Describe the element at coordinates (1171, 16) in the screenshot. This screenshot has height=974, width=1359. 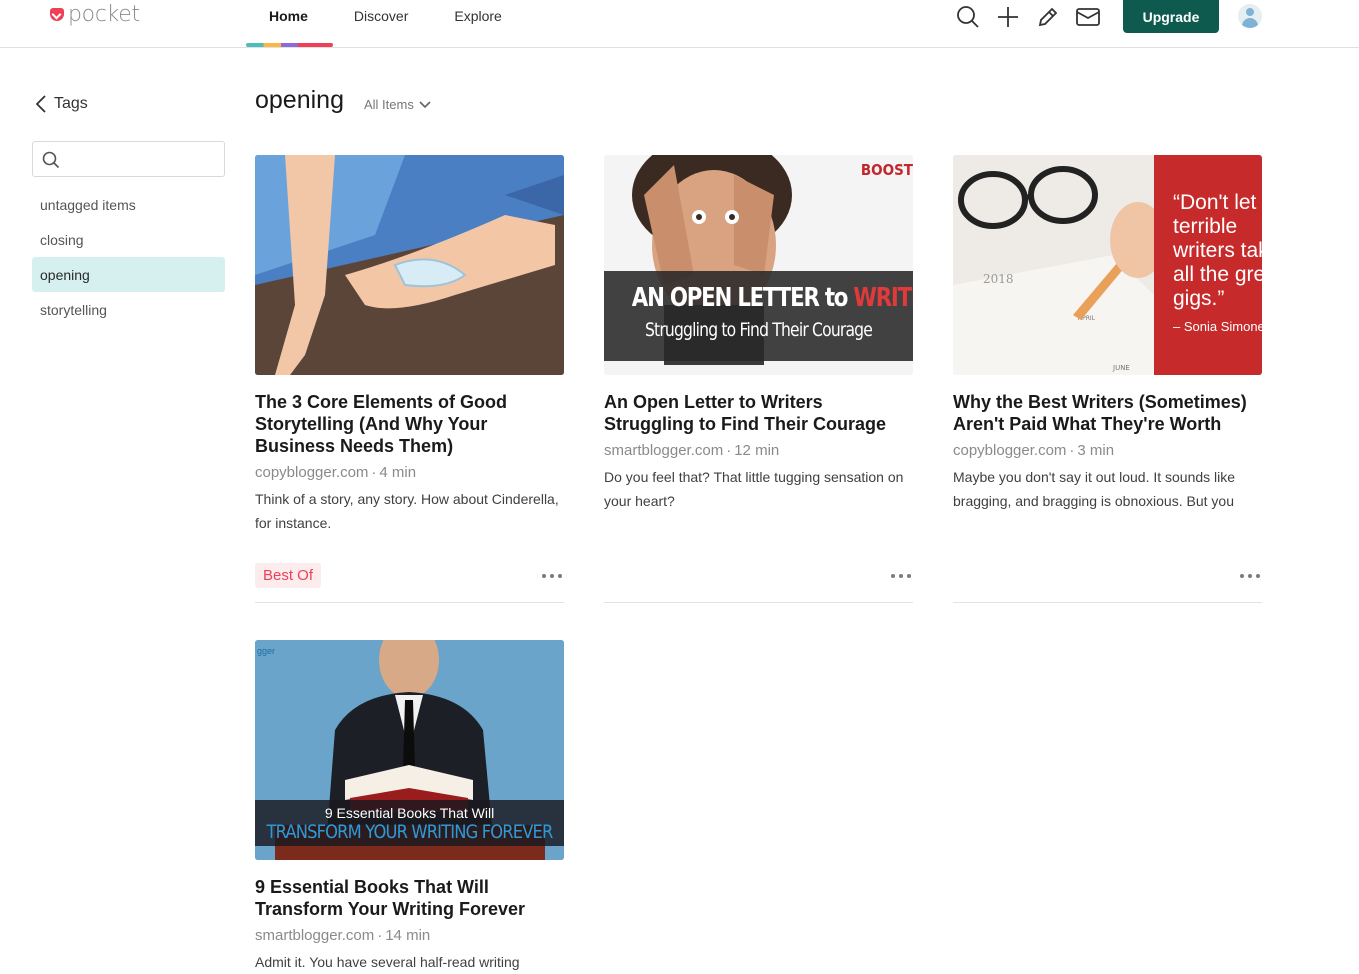
I see `upgrade-button: Upgrade` at that location.